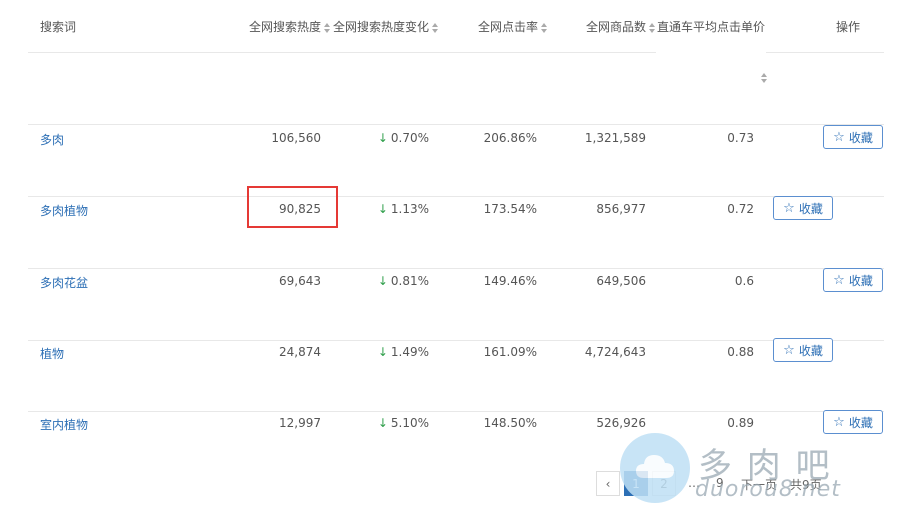 The image size is (916, 511). I want to click on heat-value: 12,997, so click(300, 423).